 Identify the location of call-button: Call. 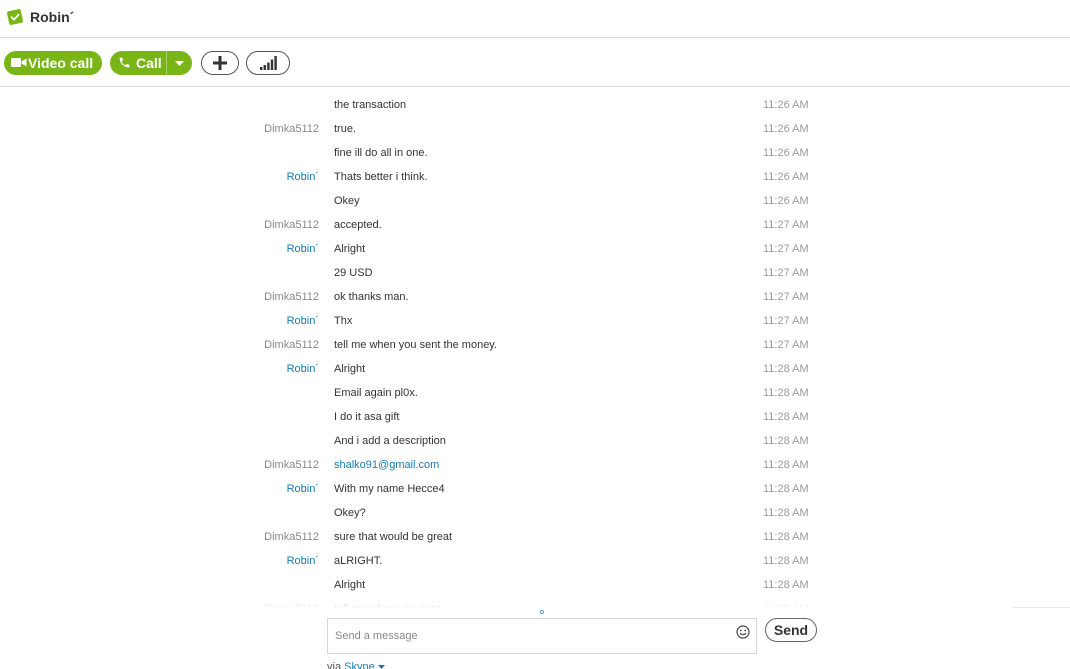
(151, 63).